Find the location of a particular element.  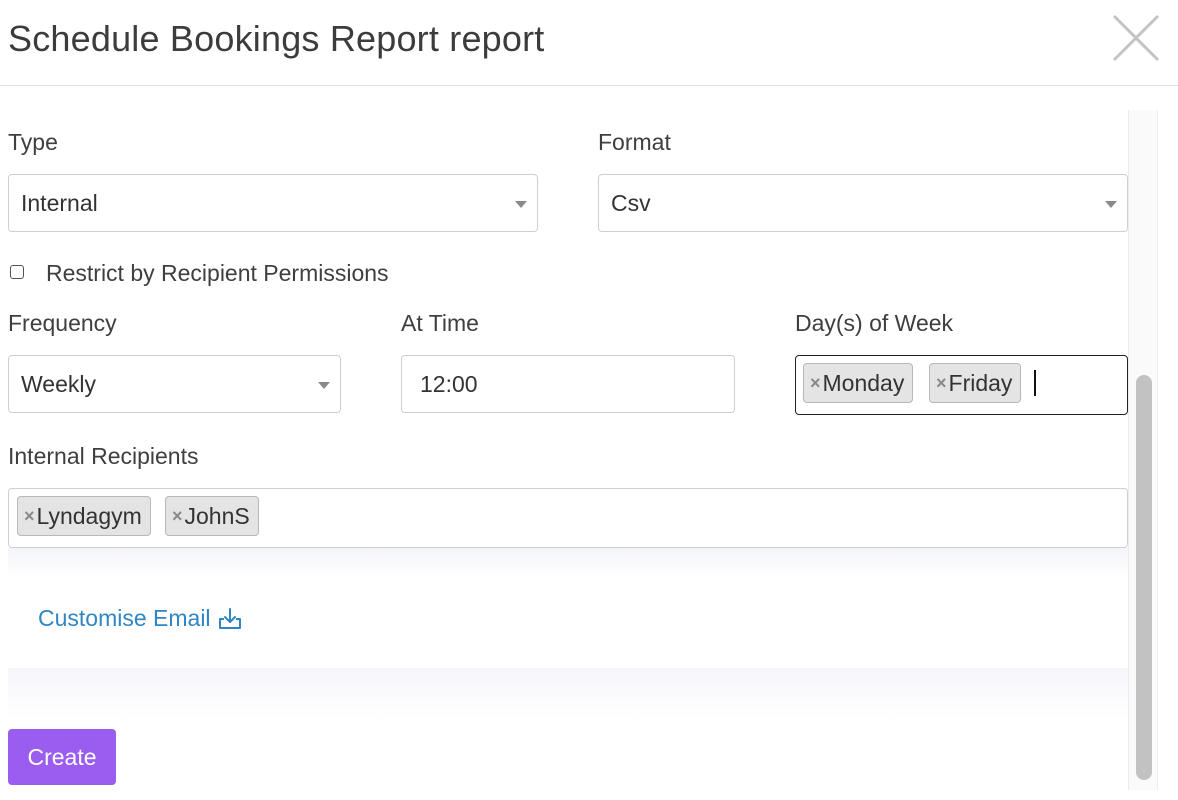

format-label: Format is located at coordinates (634, 142).